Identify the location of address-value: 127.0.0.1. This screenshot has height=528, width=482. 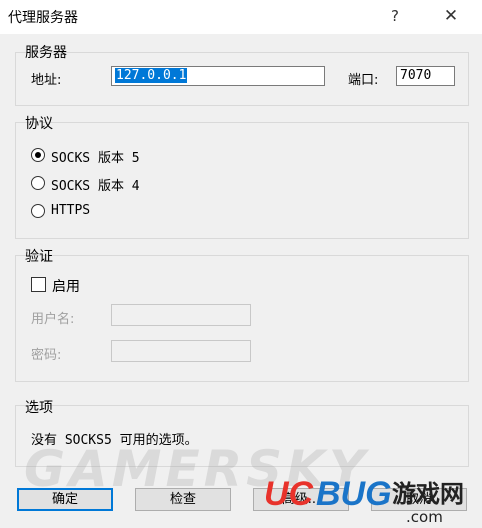
(151, 75).